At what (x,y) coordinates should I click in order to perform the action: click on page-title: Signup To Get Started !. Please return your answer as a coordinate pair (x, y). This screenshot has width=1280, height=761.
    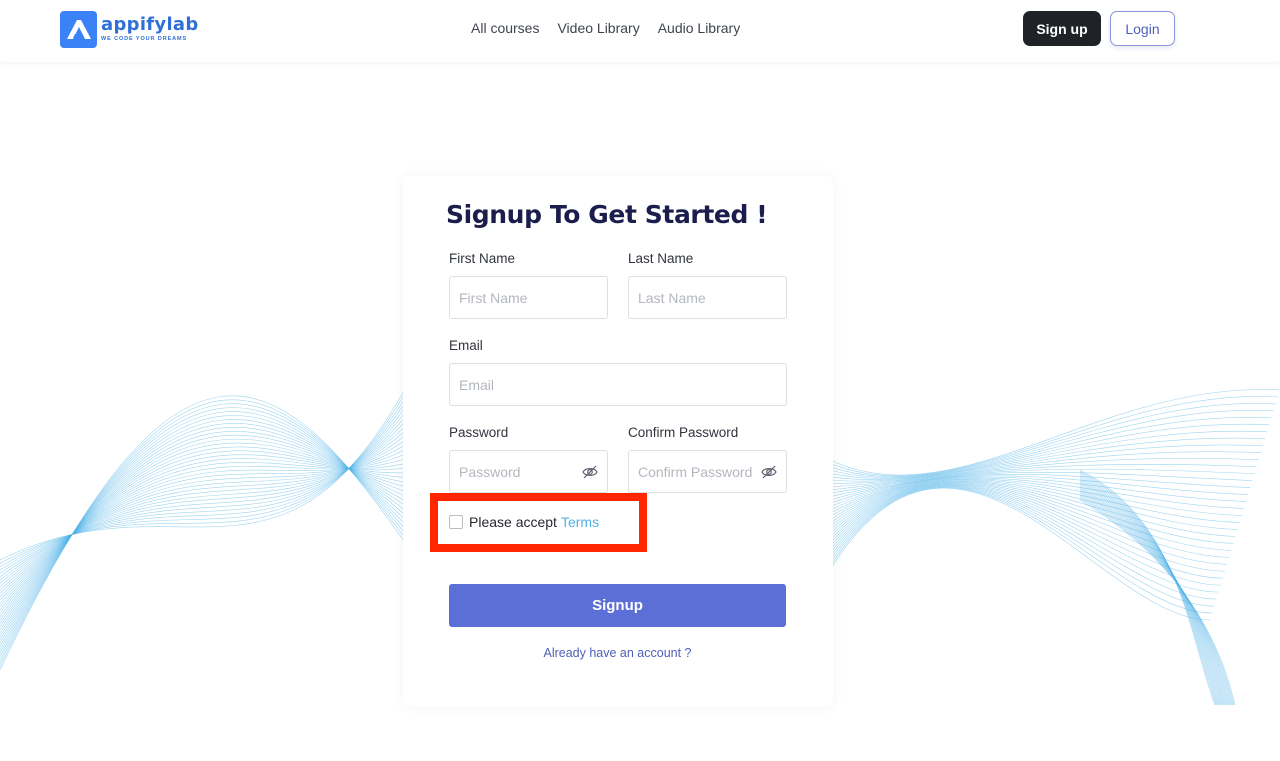
    Looking at the image, I should click on (607, 214).